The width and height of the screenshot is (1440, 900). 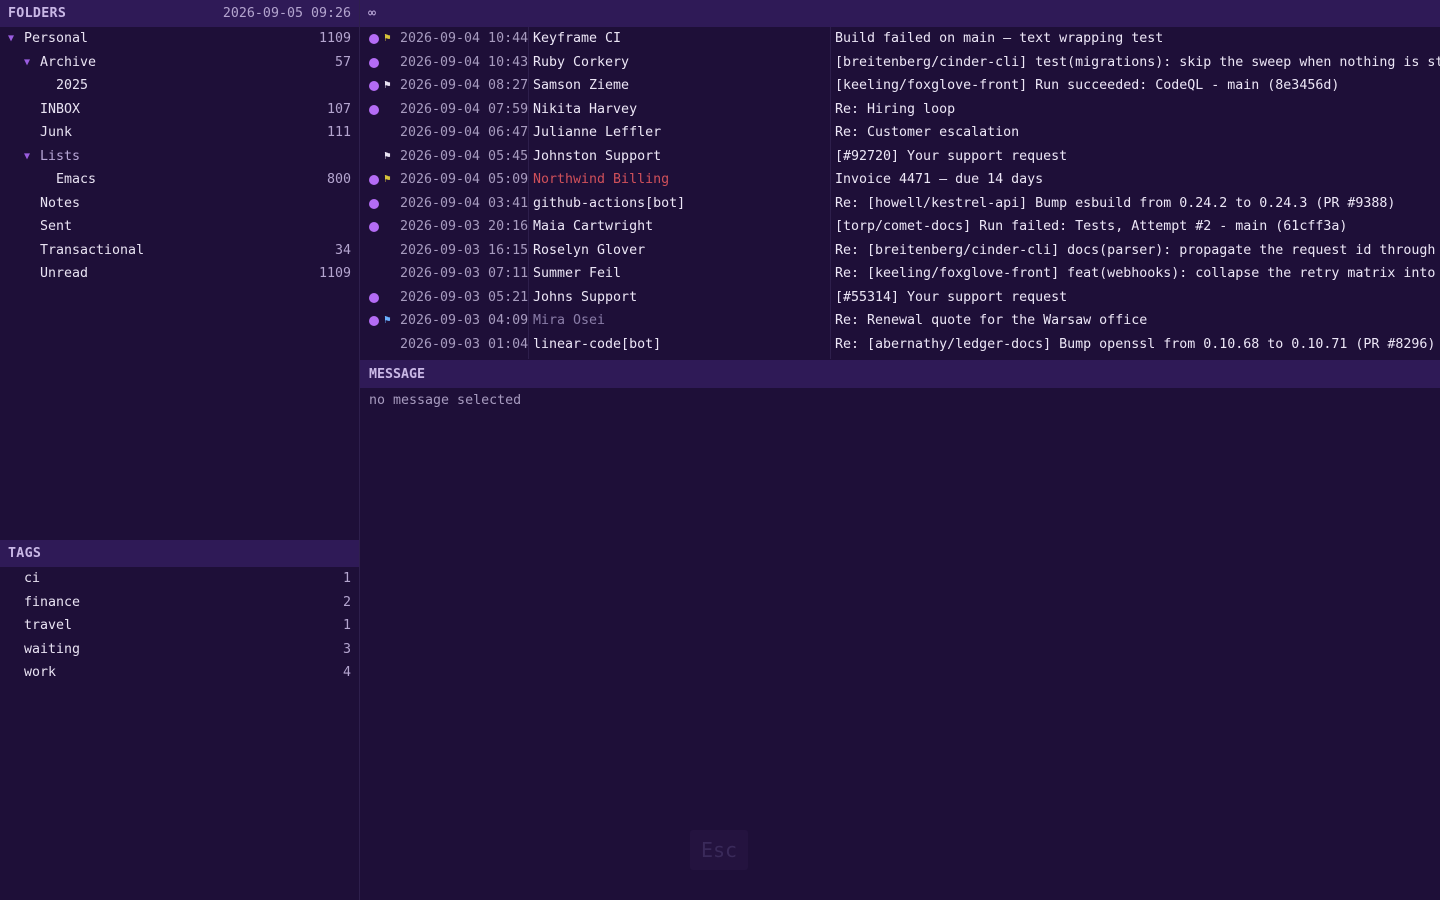 What do you see at coordinates (179, 133) in the screenshot?
I see `folder-item: Junk 111` at bounding box center [179, 133].